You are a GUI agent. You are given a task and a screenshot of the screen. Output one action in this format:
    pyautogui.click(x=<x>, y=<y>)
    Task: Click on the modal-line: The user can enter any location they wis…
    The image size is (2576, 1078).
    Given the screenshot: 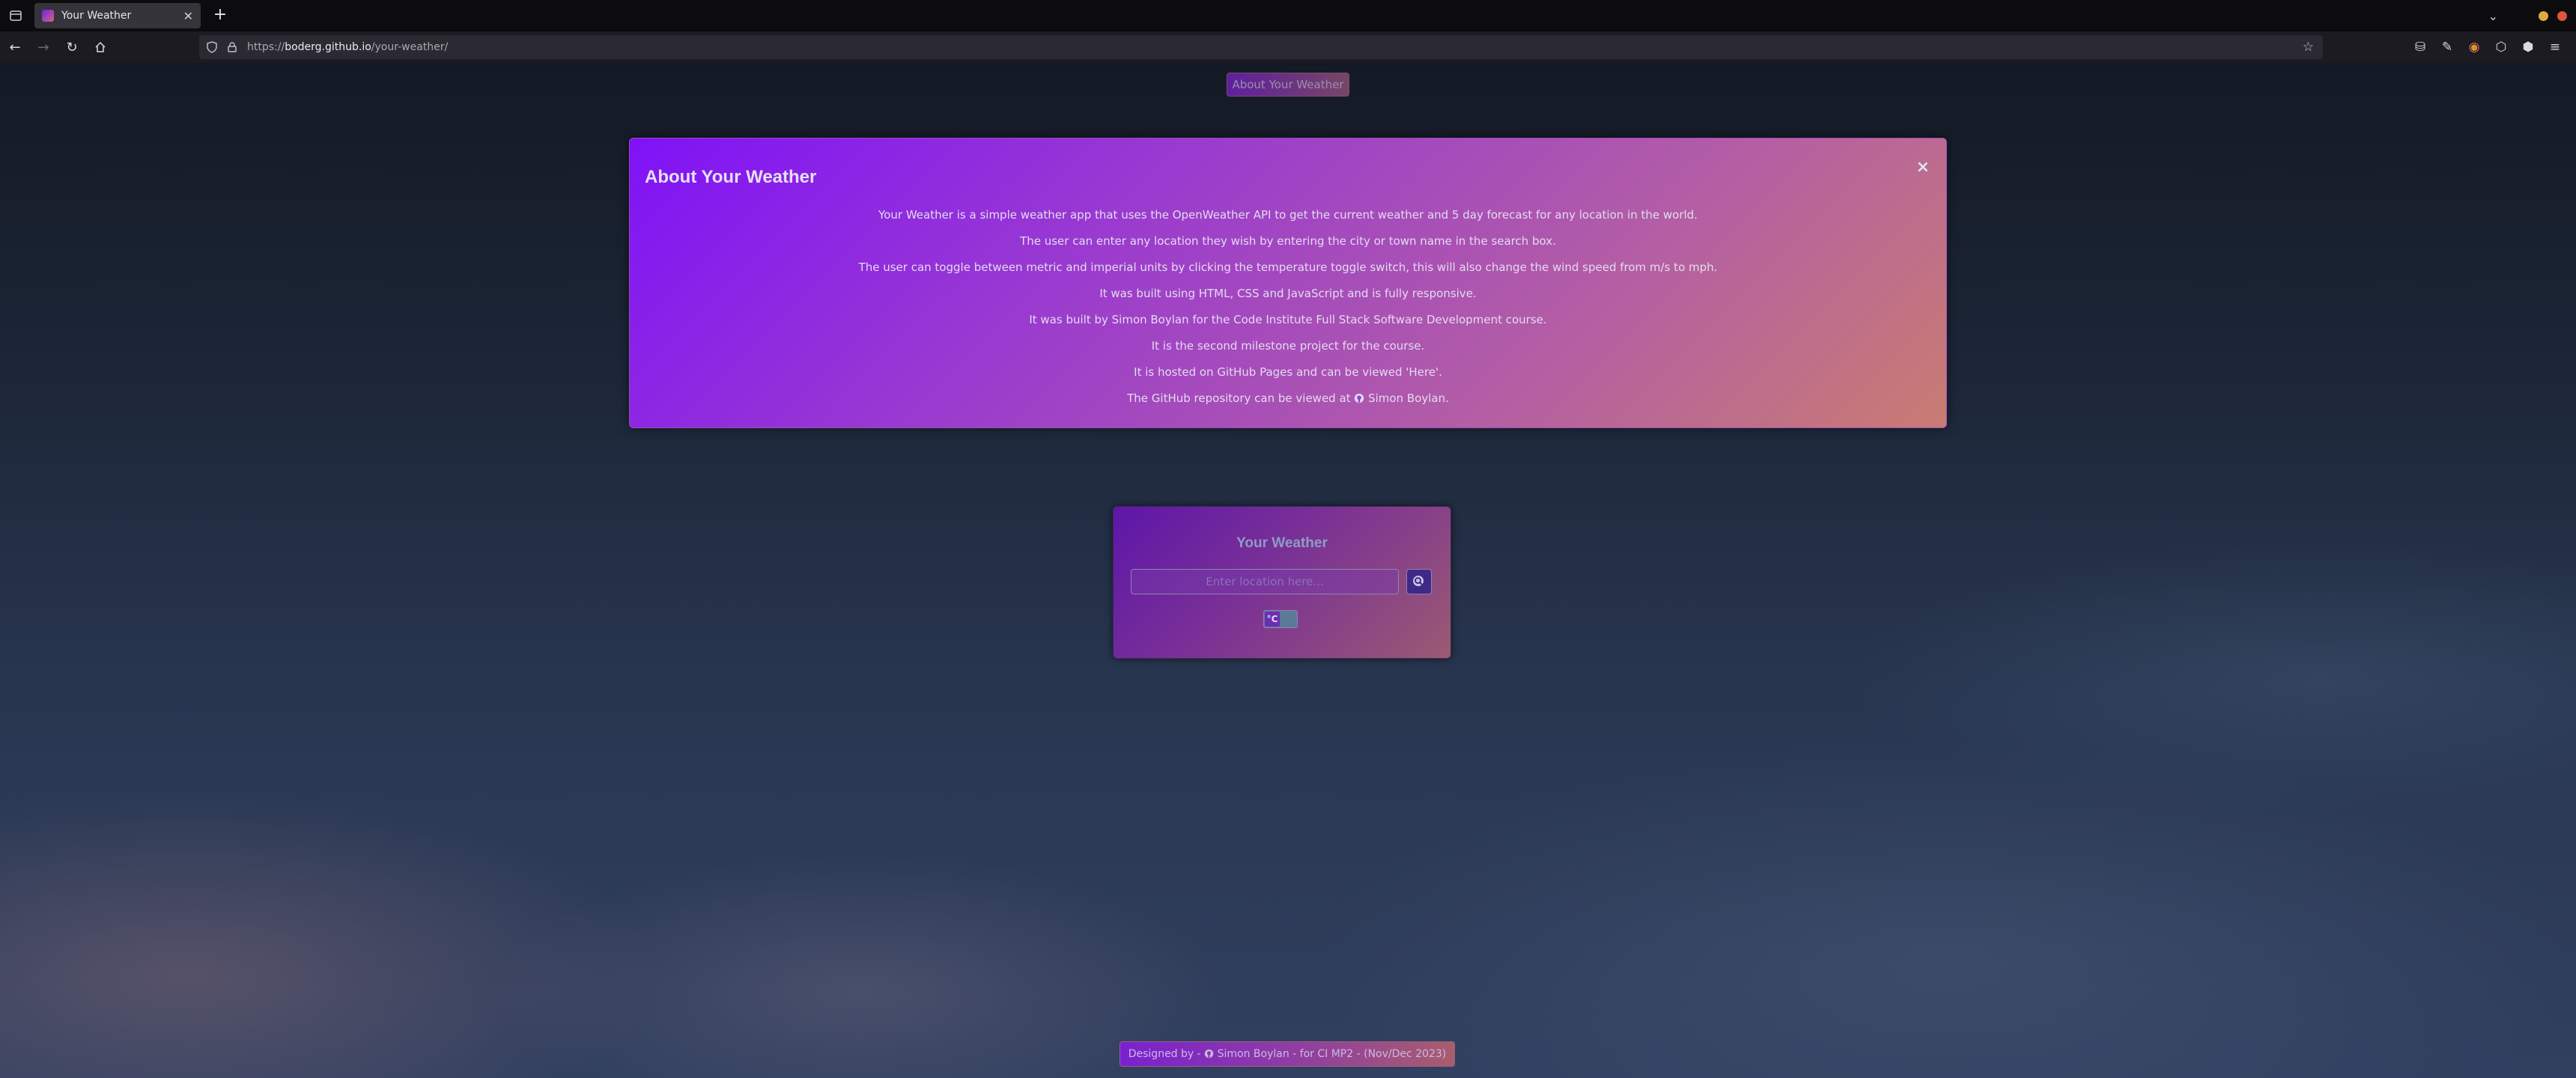 What is the action you would take?
    pyautogui.click(x=1288, y=241)
    